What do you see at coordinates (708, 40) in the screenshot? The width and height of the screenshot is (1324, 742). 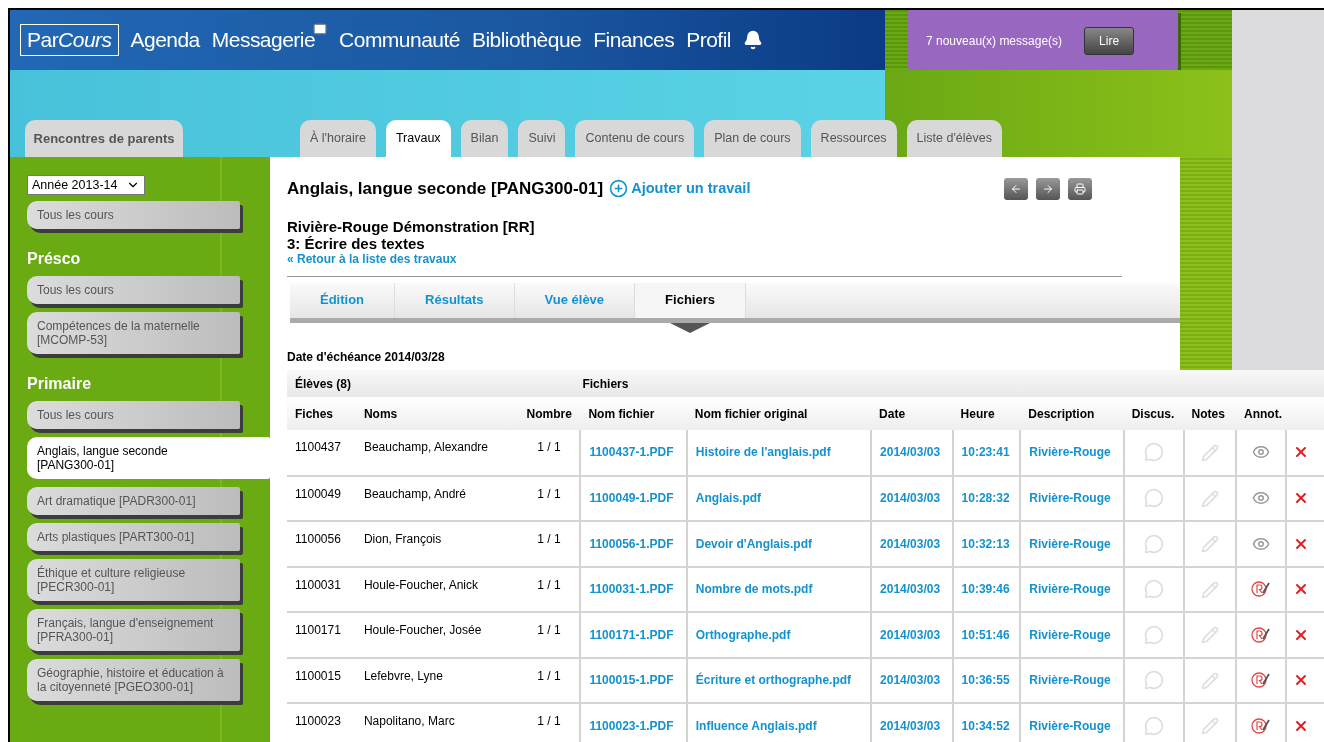 I see `nav-link: Profil` at bounding box center [708, 40].